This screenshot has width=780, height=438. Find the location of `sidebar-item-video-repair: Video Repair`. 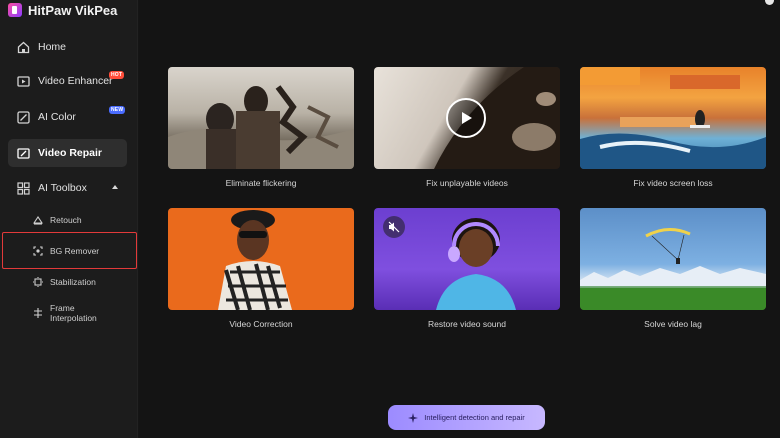

sidebar-item-video-repair: Video Repair is located at coordinates (67, 153).